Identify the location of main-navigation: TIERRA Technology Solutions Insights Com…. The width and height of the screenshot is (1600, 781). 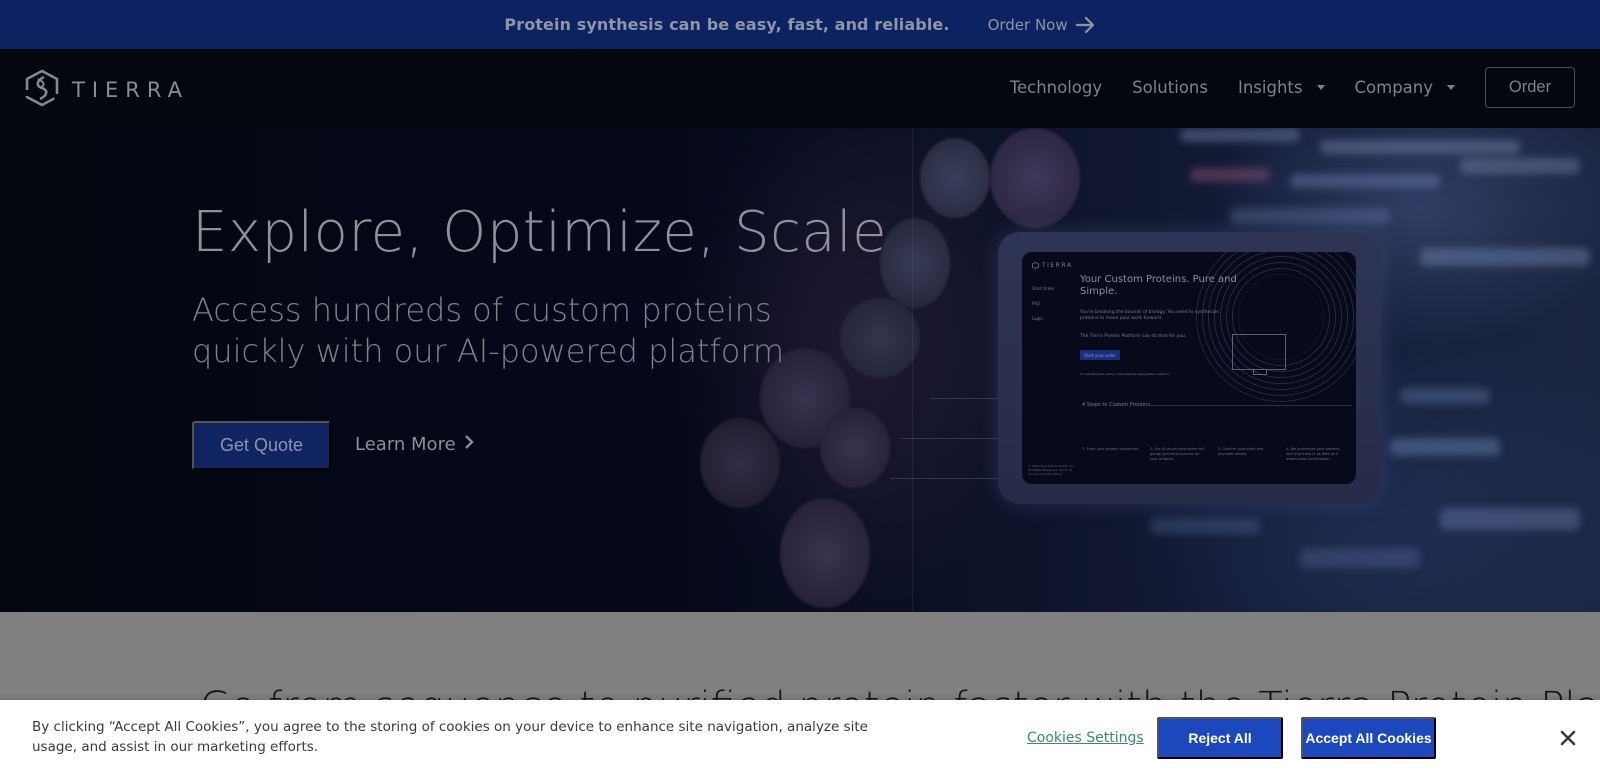
(800, 88).